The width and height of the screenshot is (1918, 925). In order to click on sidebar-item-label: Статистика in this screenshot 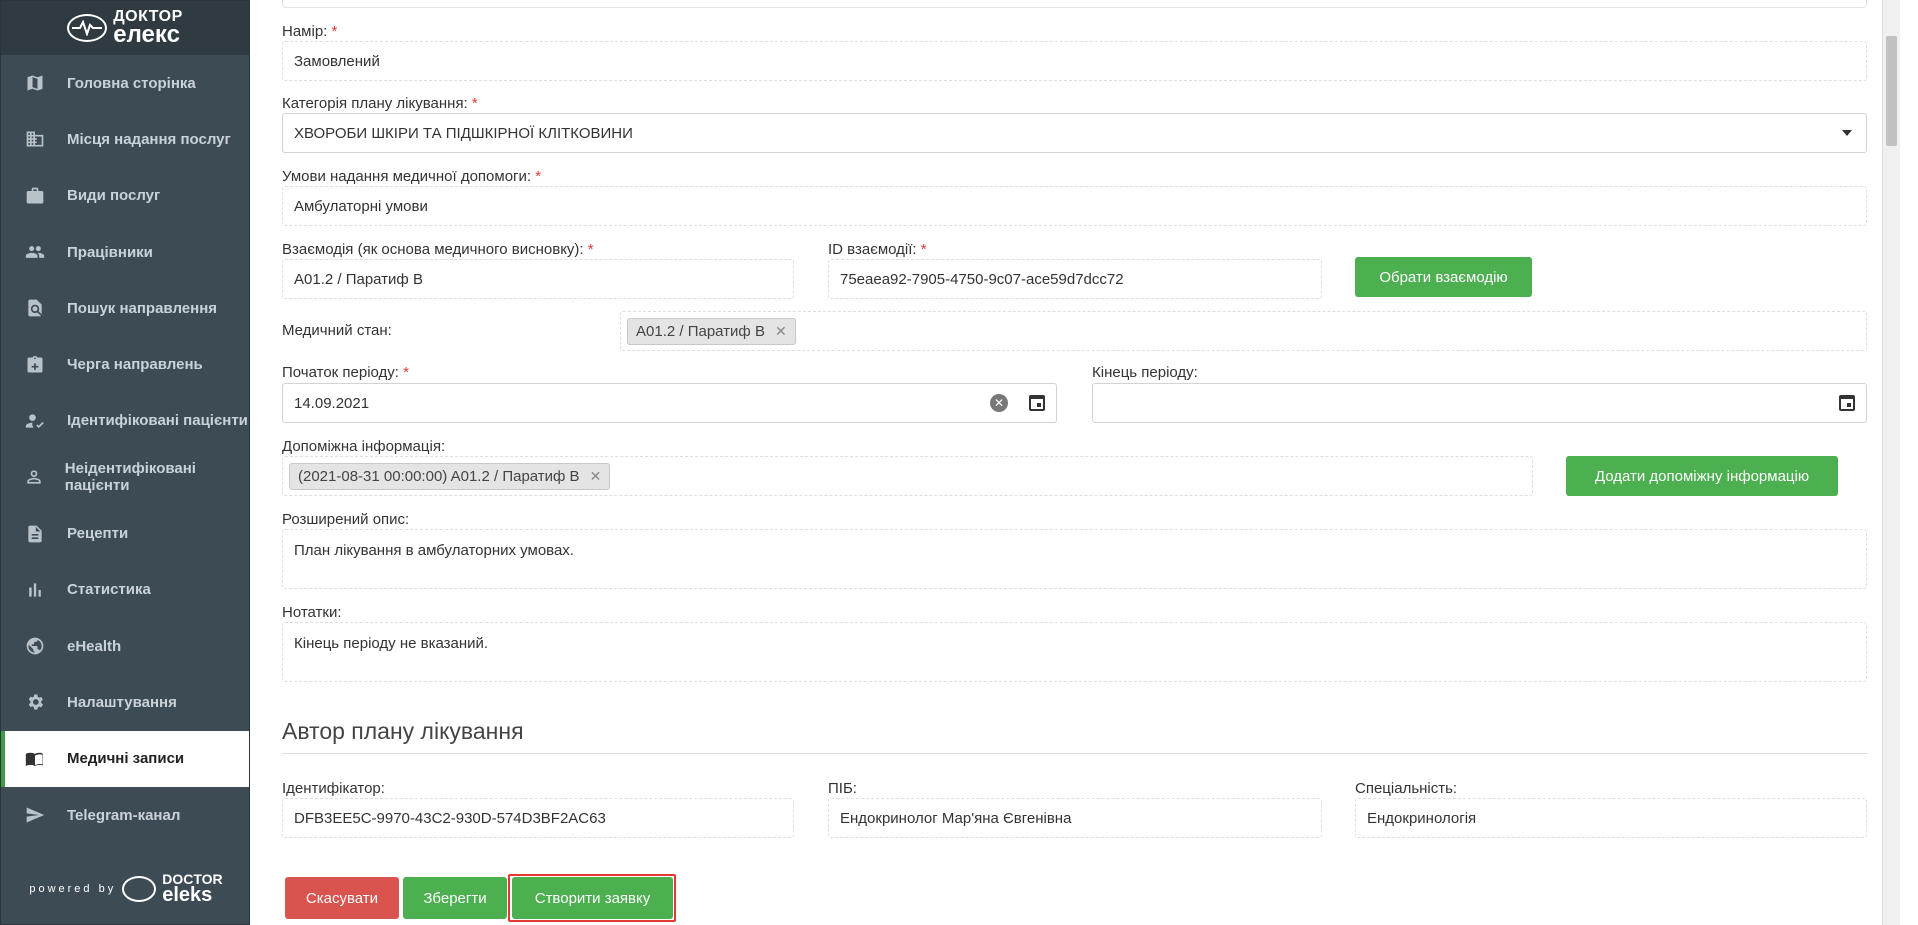, I will do `click(109, 590)`.